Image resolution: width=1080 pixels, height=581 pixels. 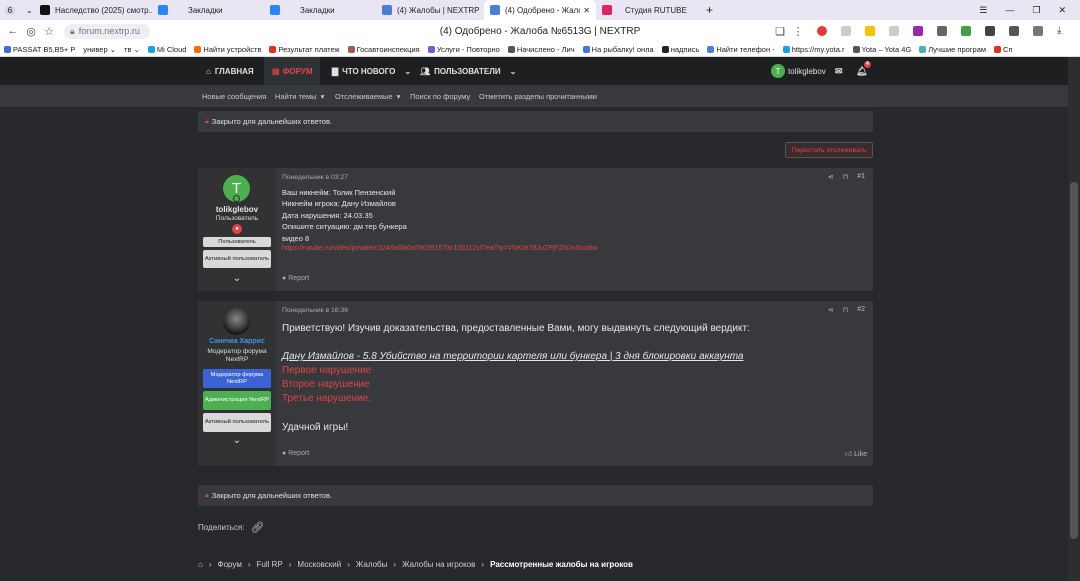 What do you see at coordinates (710, 10) in the screenshot?
I see `new-tab-button: +` at bounding box center [710, 10].